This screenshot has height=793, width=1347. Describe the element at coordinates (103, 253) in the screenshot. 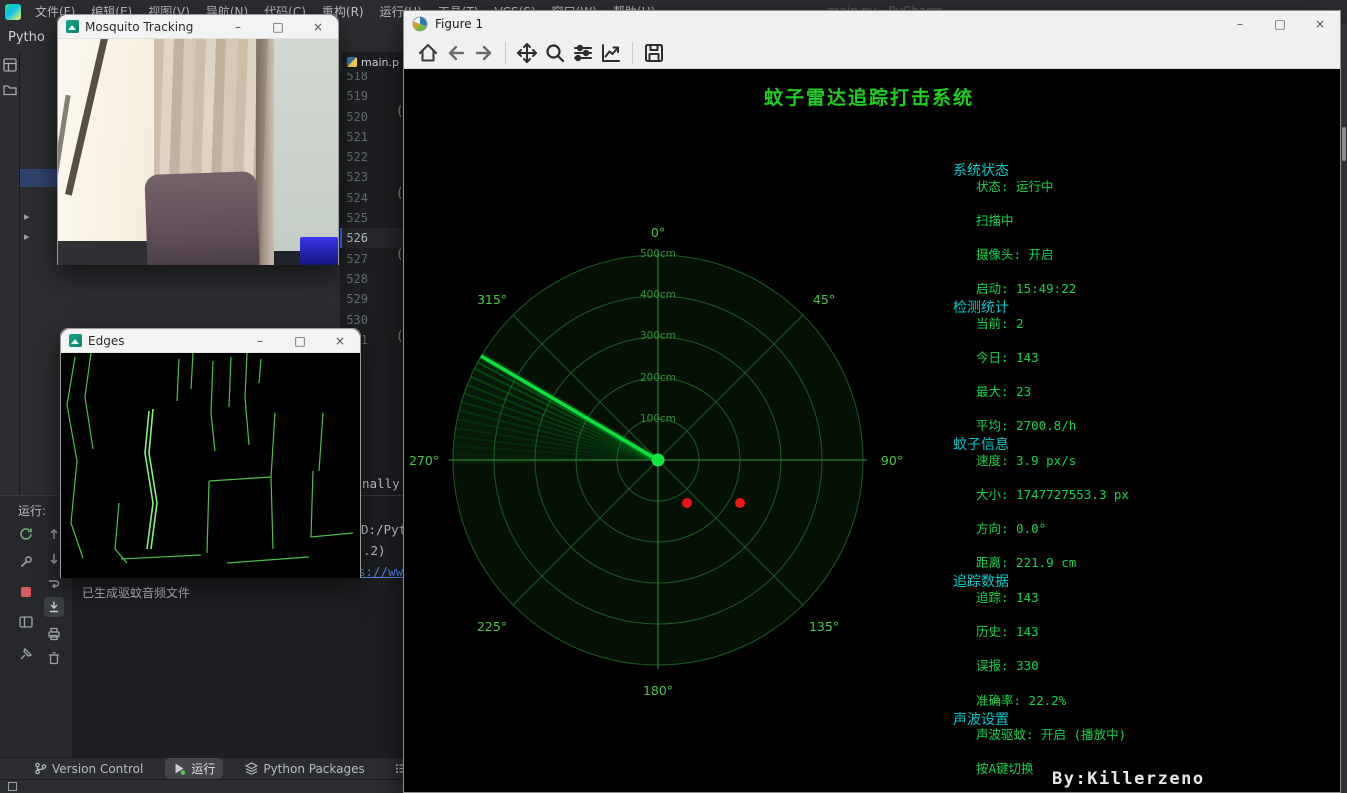

I see `floor-shadow` at that location.